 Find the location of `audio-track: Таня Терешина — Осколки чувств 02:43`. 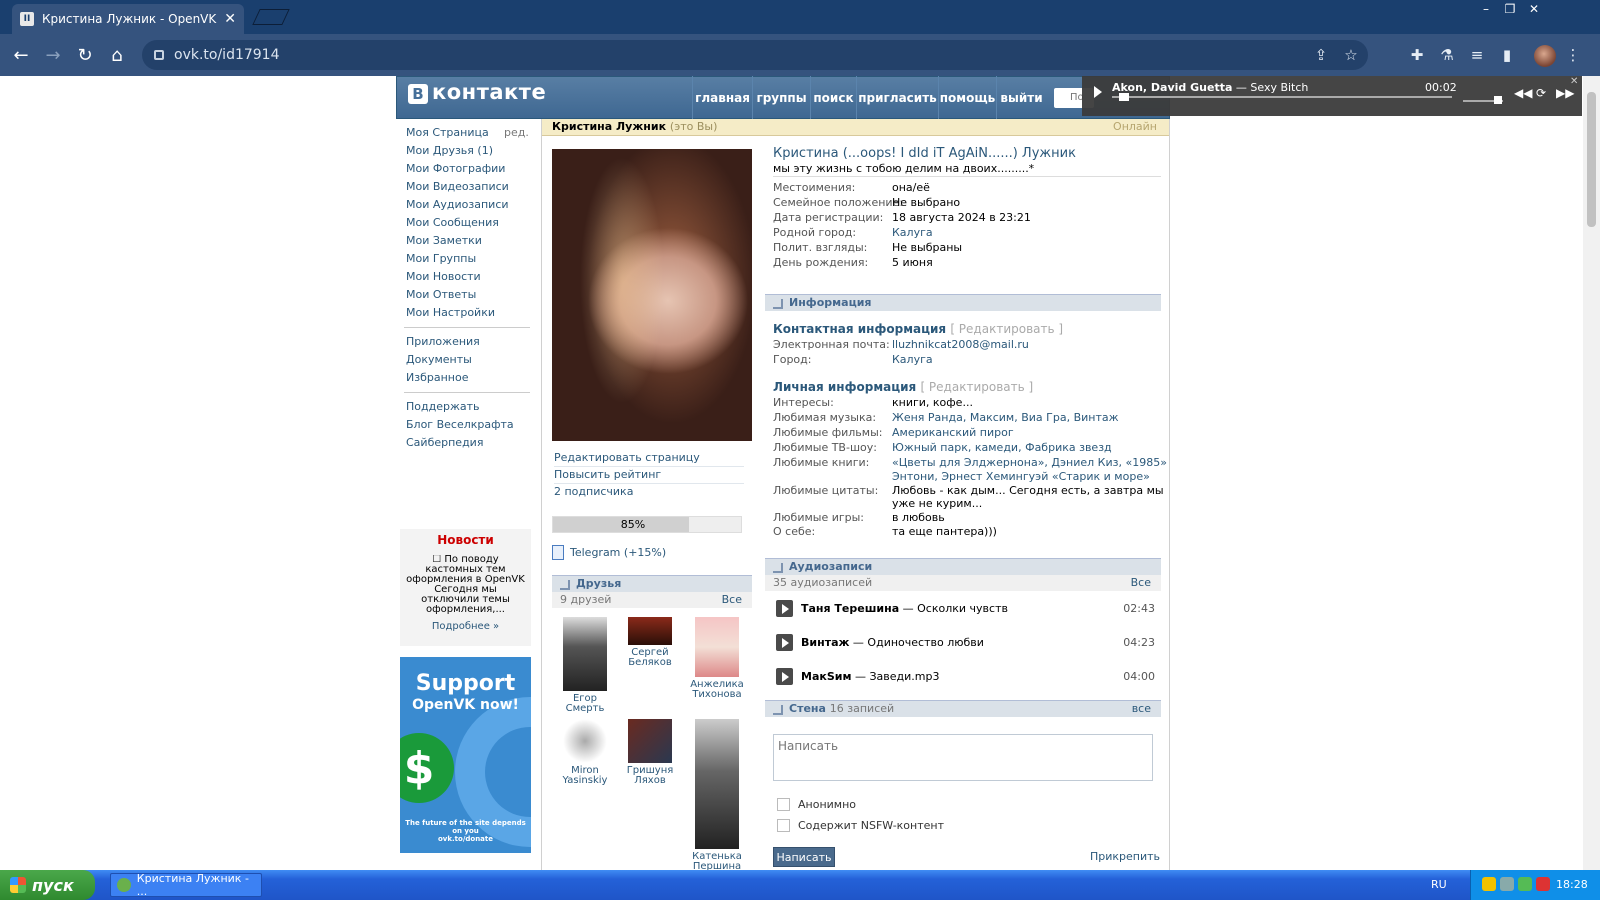

audio-track: Таня Терешина — Осколки чувств 02:43 is located at coordinates (967, 609).